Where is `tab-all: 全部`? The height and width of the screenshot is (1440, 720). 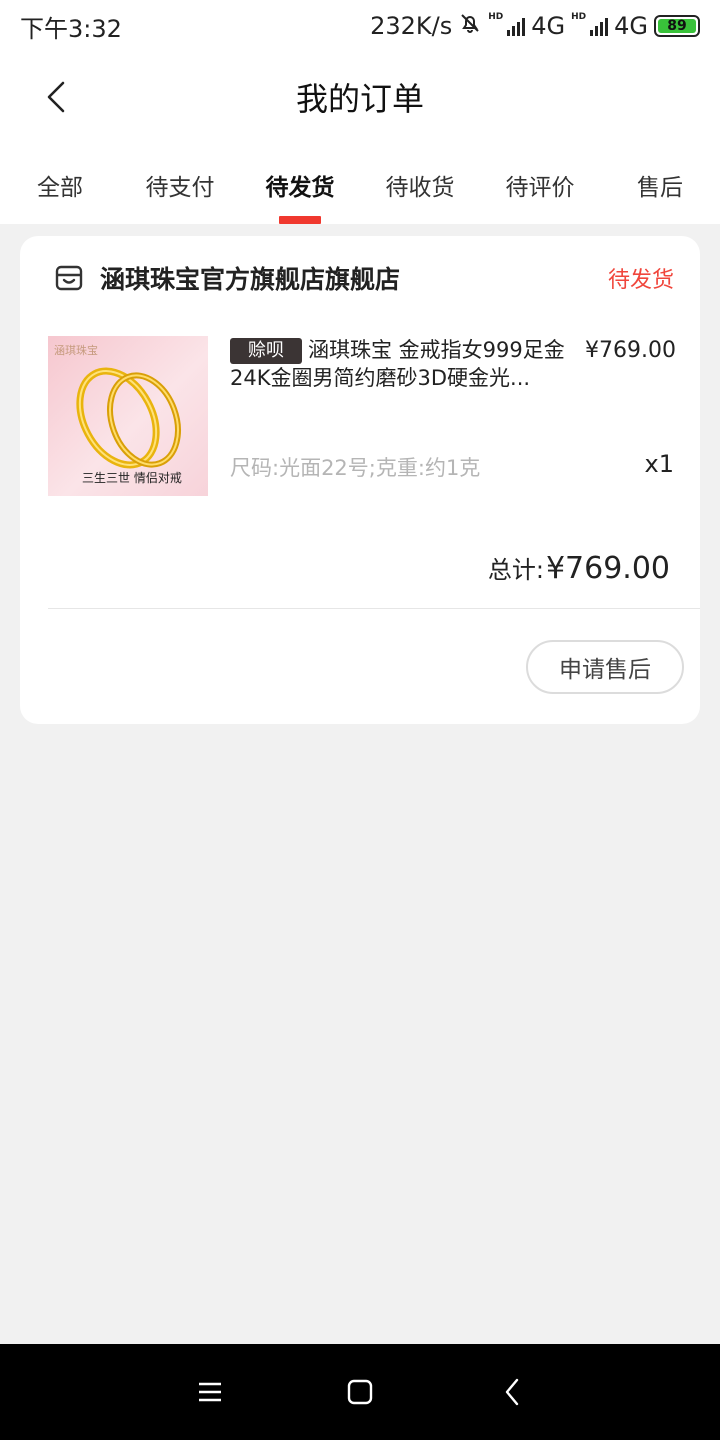 tab-all: 全部 is located at coordinates (60, 183).